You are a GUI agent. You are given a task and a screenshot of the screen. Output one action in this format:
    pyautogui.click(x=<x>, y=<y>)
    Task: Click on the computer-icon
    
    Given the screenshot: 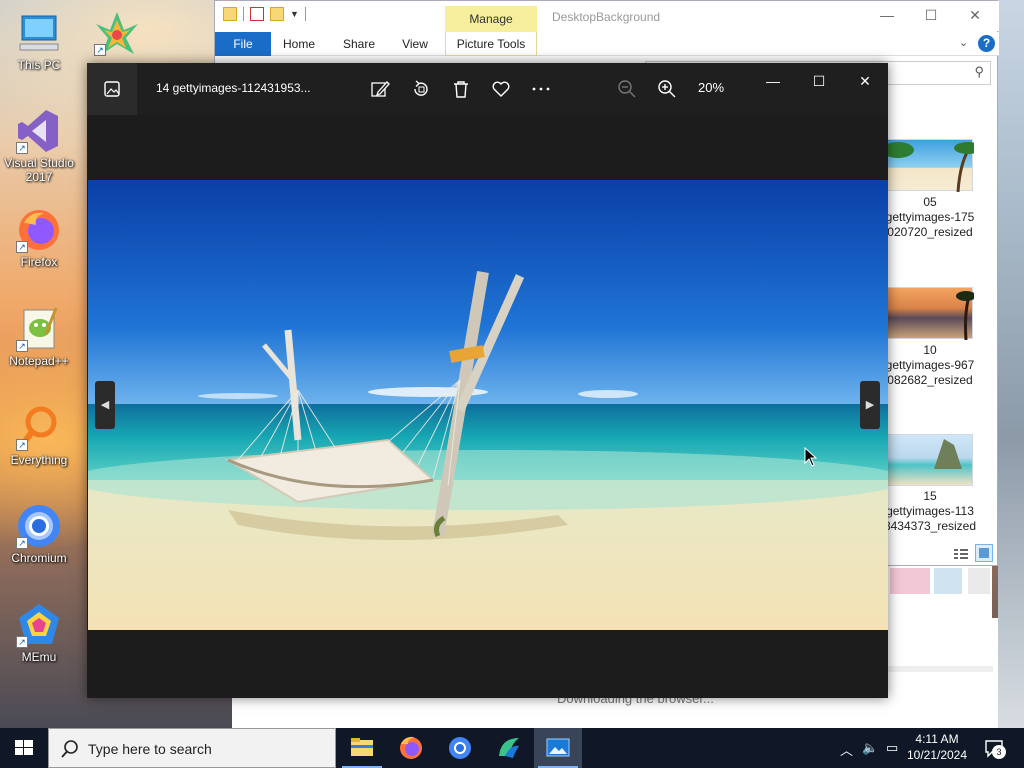 What is the action you would take?
    pyautogui.click(x=39, y=33)
    